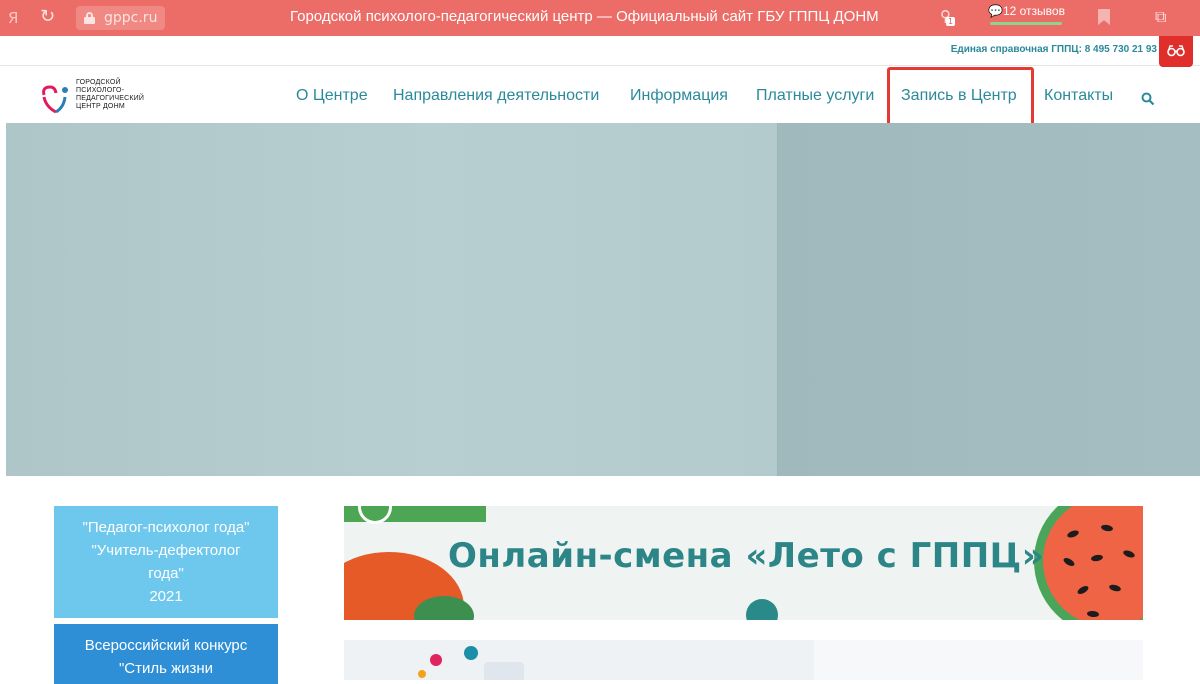 This screenshot has height=684, width=1200. I want to click on logo-line: ГОРОДСКОЙ, so click(98, 82).